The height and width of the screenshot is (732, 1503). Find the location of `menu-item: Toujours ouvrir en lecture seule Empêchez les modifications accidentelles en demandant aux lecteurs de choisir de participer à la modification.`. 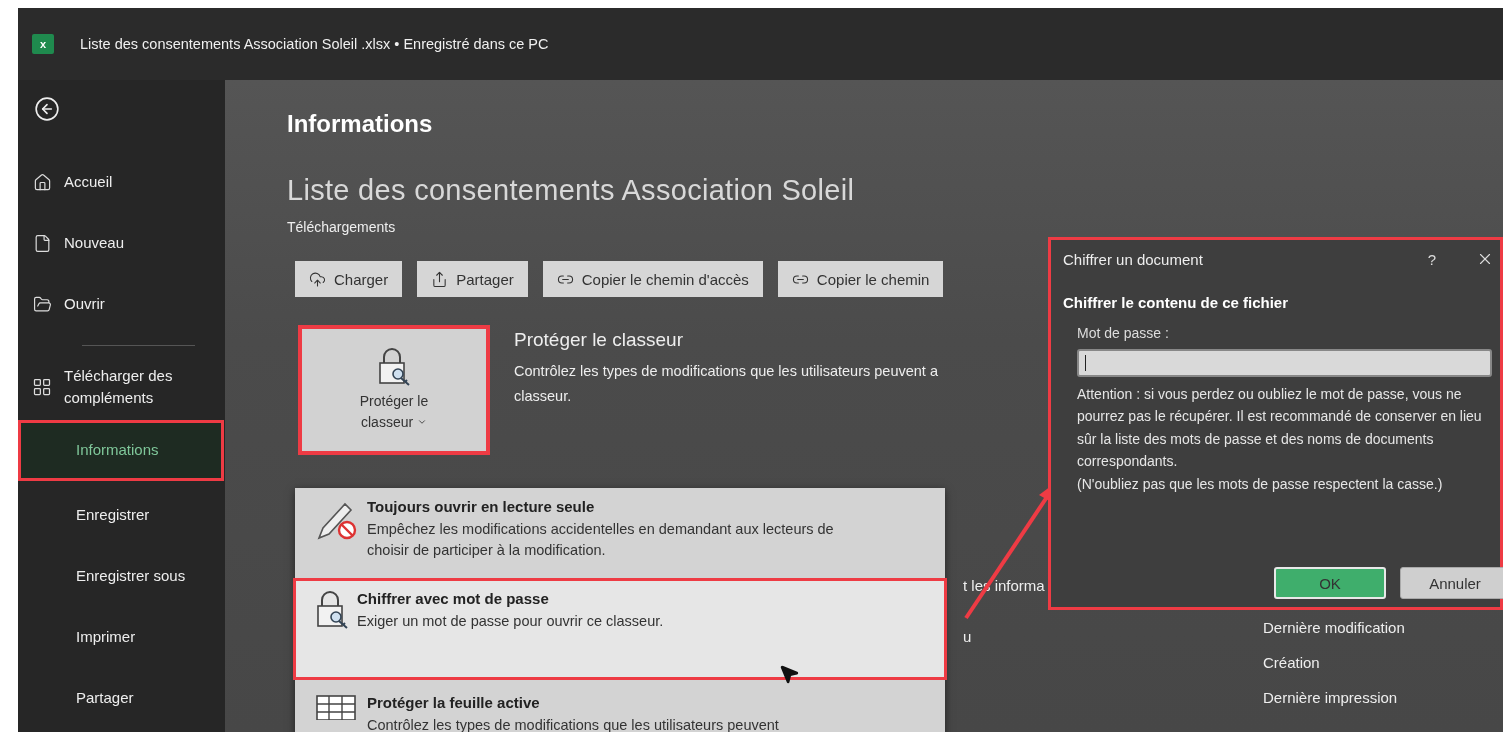

menu-item: Toujours ouvrir en lecture seule Empêchez les modifications accidentelles en demandant aux lecteurs de choisir de participer à la modification. is located at coordinates (620, 533).